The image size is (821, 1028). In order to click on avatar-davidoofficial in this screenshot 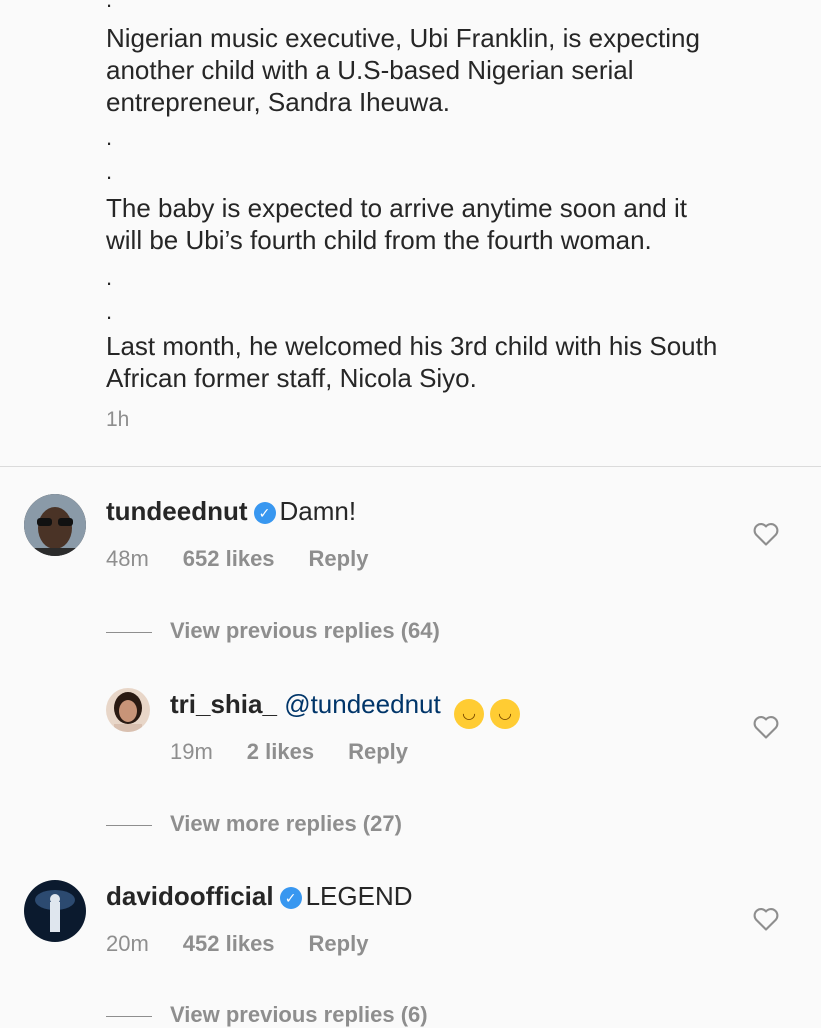, I will do `click(55, 911)`.